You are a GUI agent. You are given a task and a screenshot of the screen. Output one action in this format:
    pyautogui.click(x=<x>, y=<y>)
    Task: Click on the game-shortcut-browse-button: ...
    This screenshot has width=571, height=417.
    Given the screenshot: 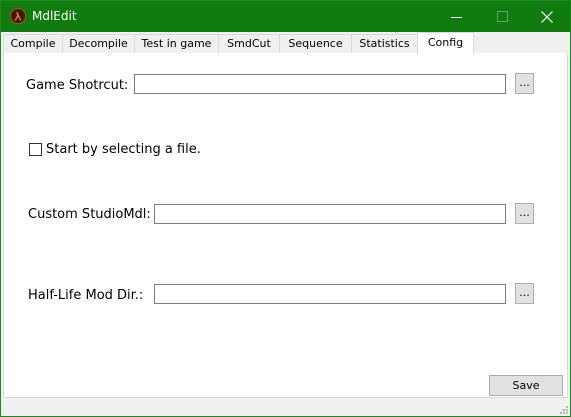 What is the action you would take?
    pyautogui.click(x=524, y=83)
    